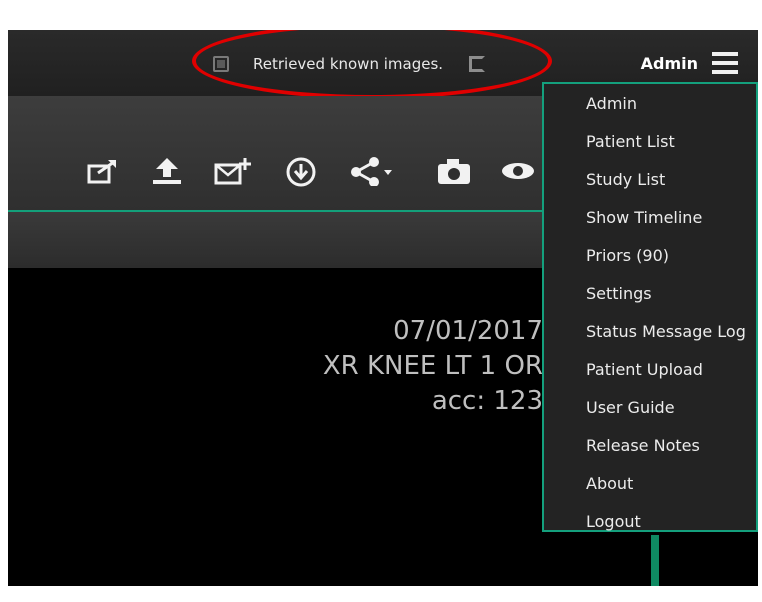 The width and height of the screenshot is (762, 602). What do you see at coordinates (372, 174) in the screenshot?
I see `share-icon` at bounding box center [372, 174].